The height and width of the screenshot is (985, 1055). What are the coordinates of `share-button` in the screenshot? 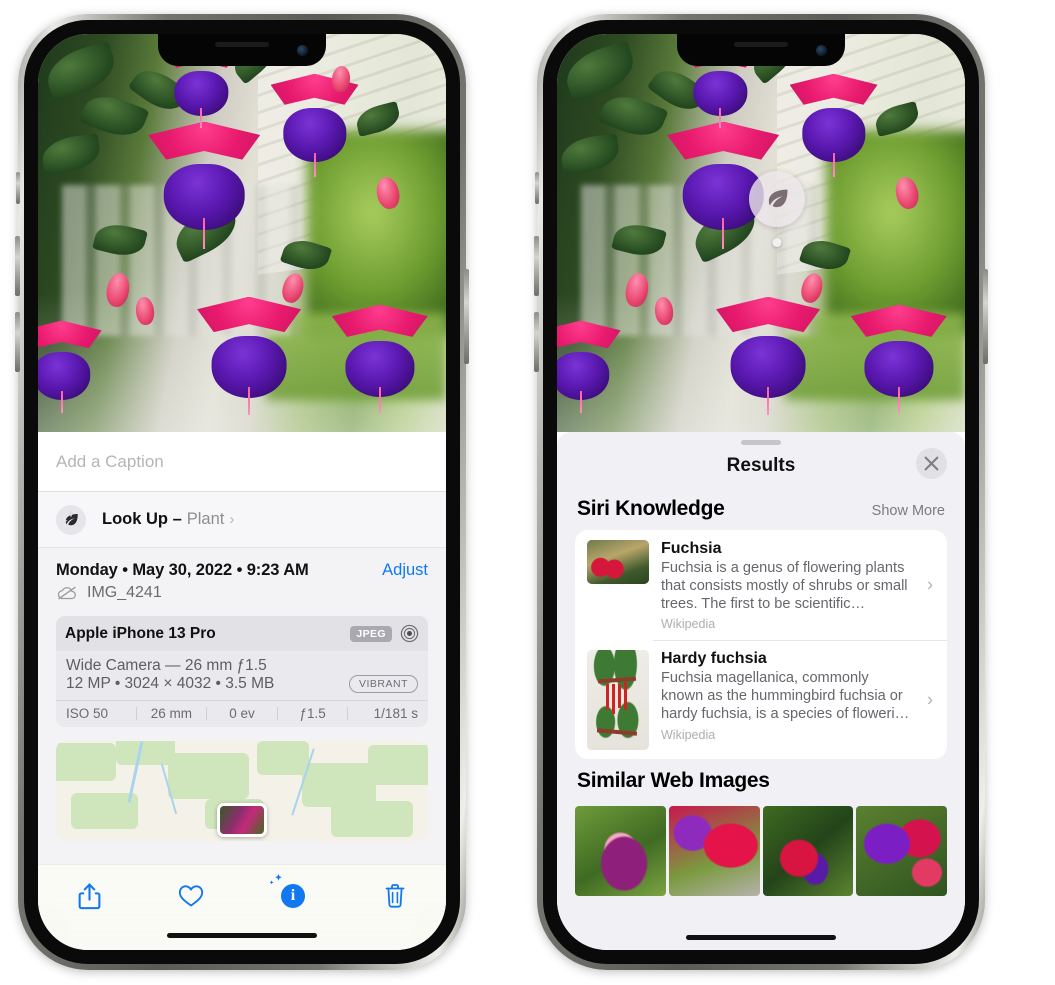 It's located at (89, 896).